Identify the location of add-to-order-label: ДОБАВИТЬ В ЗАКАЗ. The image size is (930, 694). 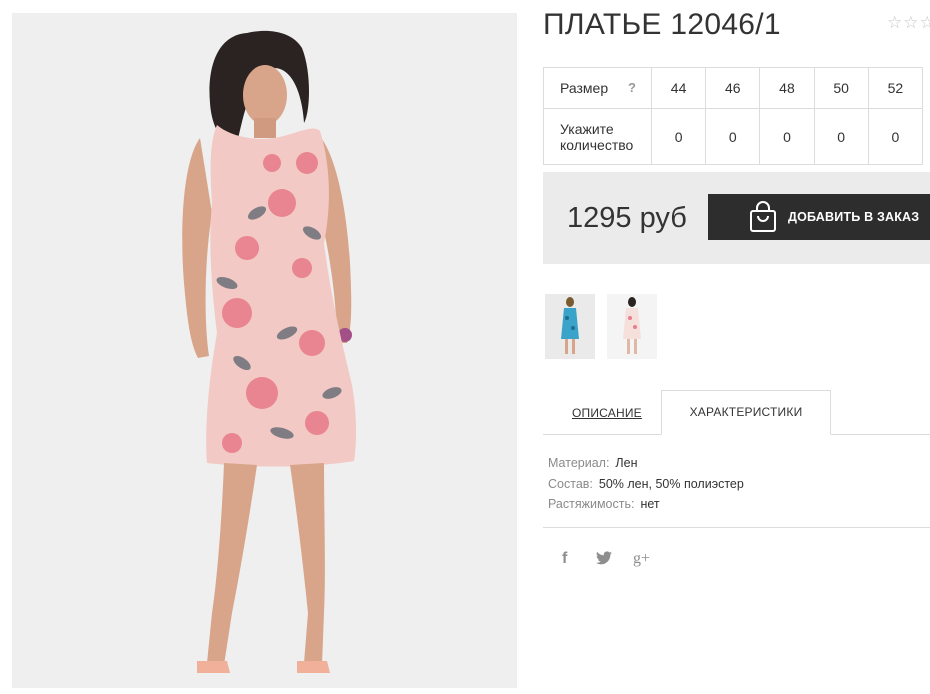
(854, 217).